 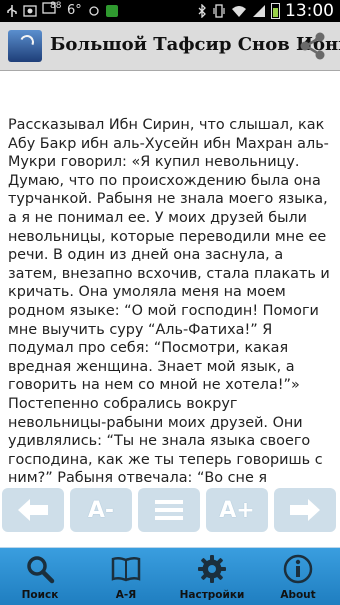 What do you see at coordinates (56, 6) in the screenshot?
I see `notification-count: 88` at bounding box center [56, 6].